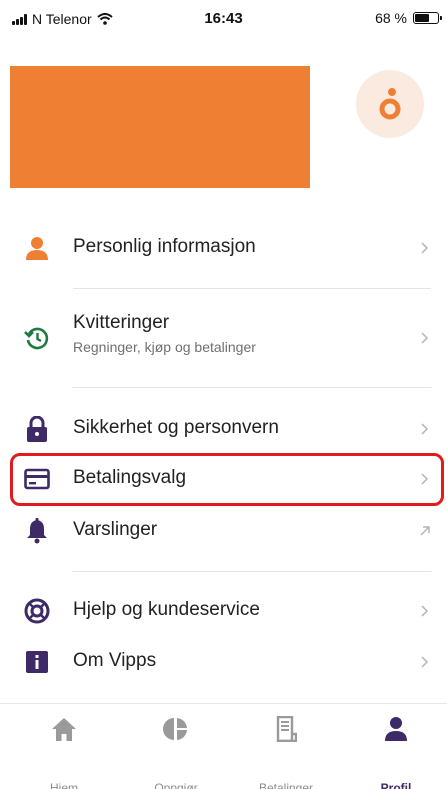  What do you see at coordinates (286, 730) in the screenshot?
I see `document-icon` at bounding box center [286, 730].